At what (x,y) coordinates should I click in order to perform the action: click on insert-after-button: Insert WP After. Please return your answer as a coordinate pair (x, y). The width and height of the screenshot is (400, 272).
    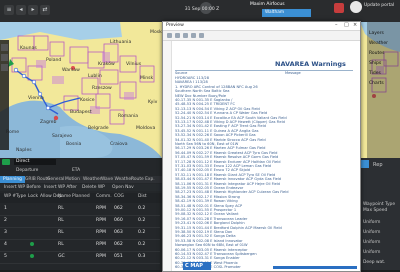
    Looking at the image, I should click on (60, 187).